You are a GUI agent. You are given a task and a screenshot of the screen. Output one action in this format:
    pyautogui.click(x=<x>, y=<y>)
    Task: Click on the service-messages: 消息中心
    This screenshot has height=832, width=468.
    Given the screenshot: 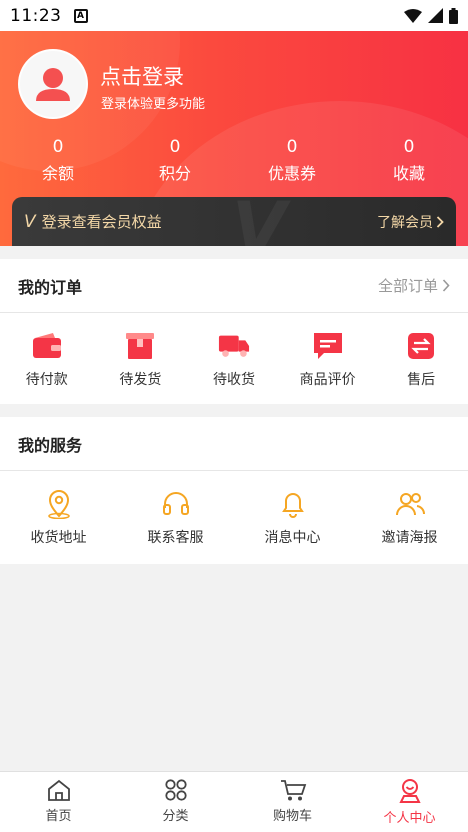 What is the action you would take?
    pyautogui.click(x=292, y=518)
    